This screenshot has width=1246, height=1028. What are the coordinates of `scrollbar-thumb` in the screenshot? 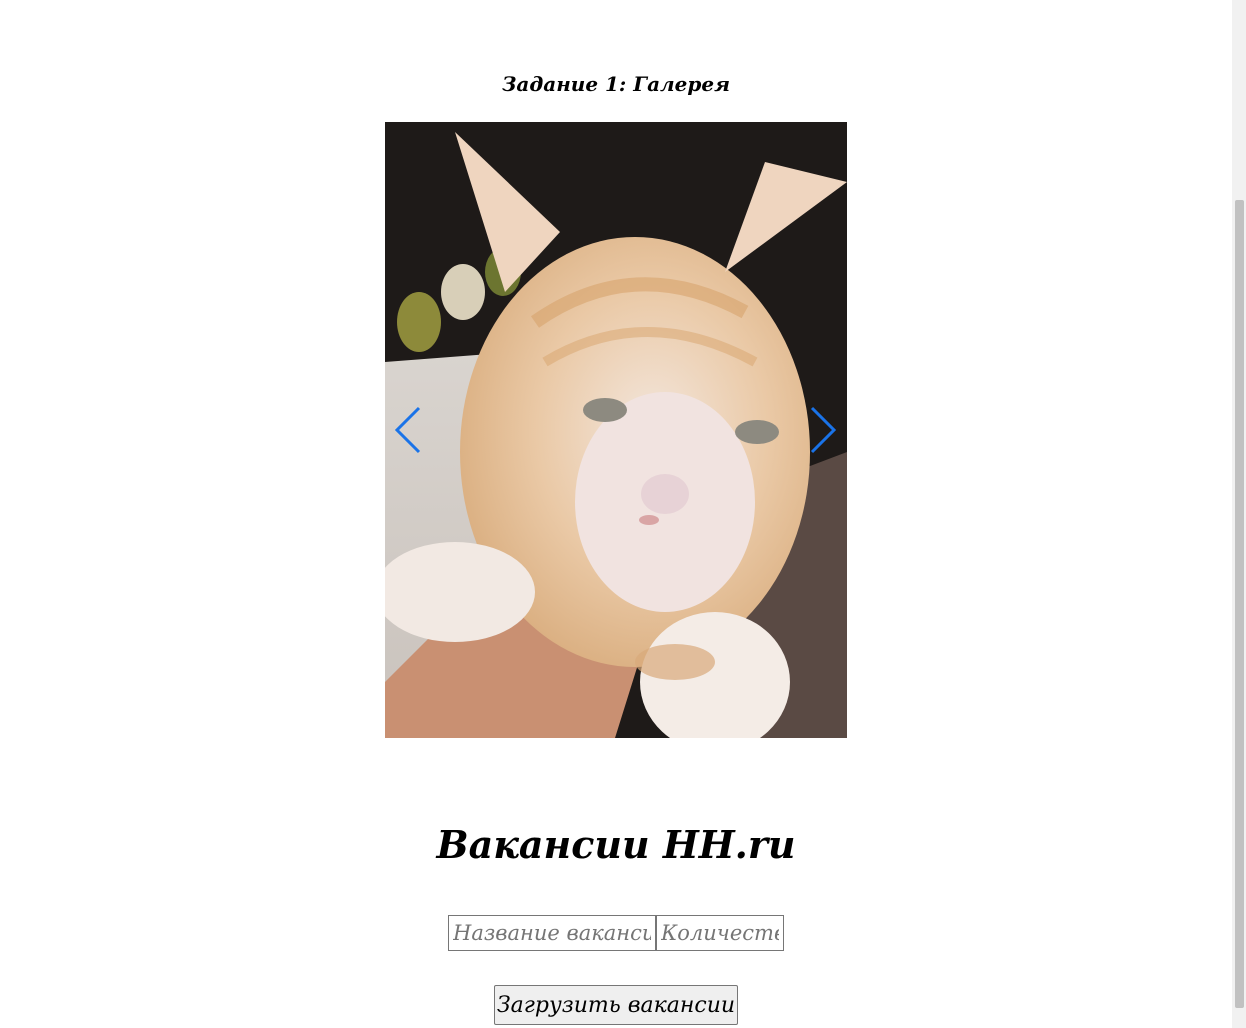 It's located at (1239, 604).